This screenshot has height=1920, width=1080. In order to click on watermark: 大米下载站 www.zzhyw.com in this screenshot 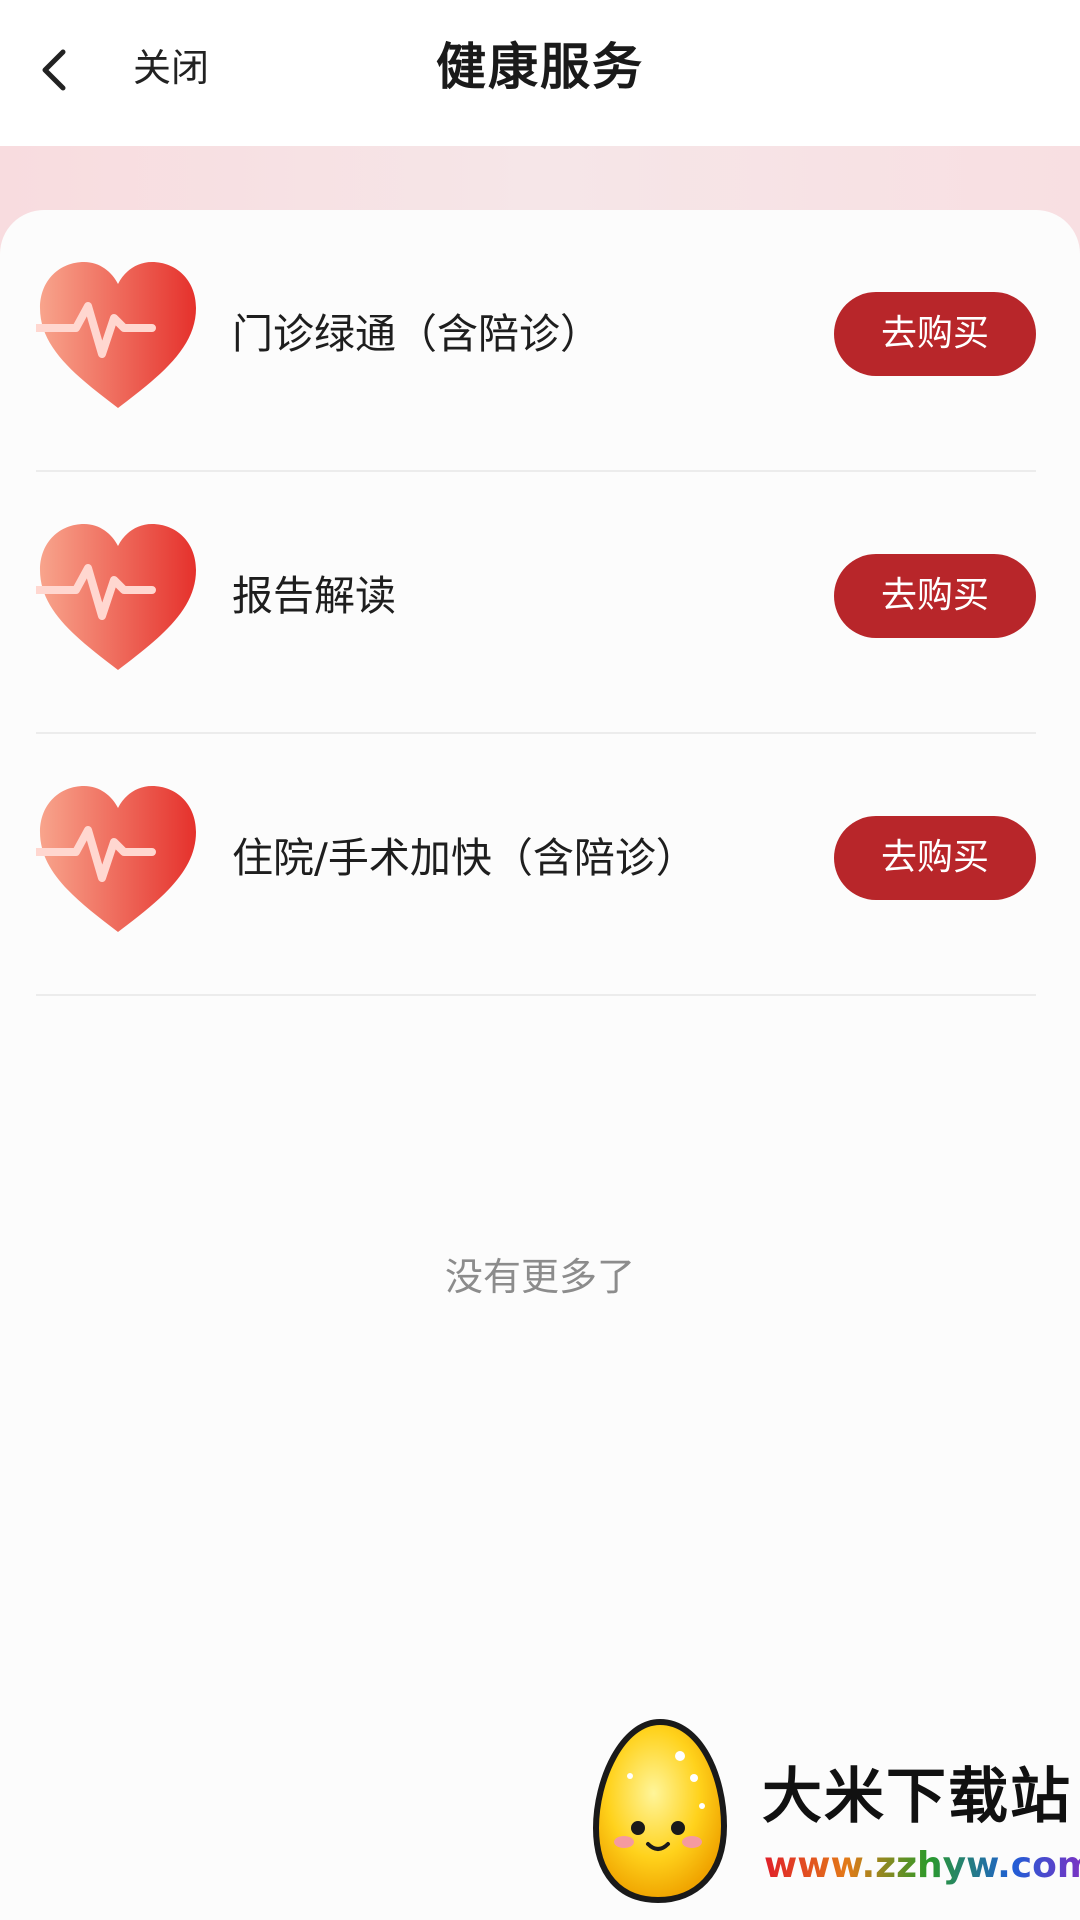, I will do `click(835, 1811)`.